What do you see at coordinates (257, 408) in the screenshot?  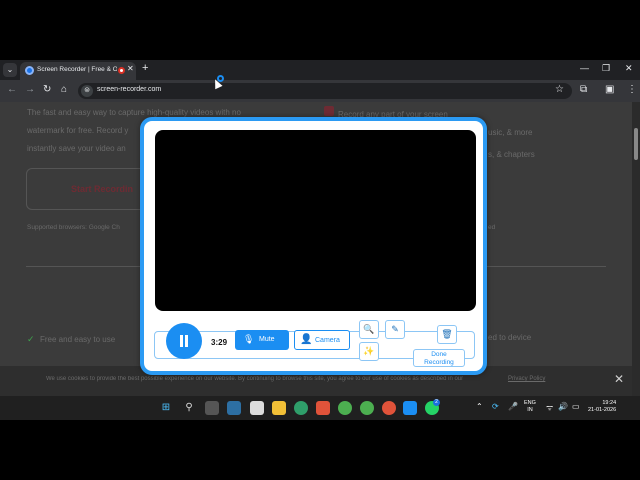 I see `store-icon` at bounding box center [257, 408].